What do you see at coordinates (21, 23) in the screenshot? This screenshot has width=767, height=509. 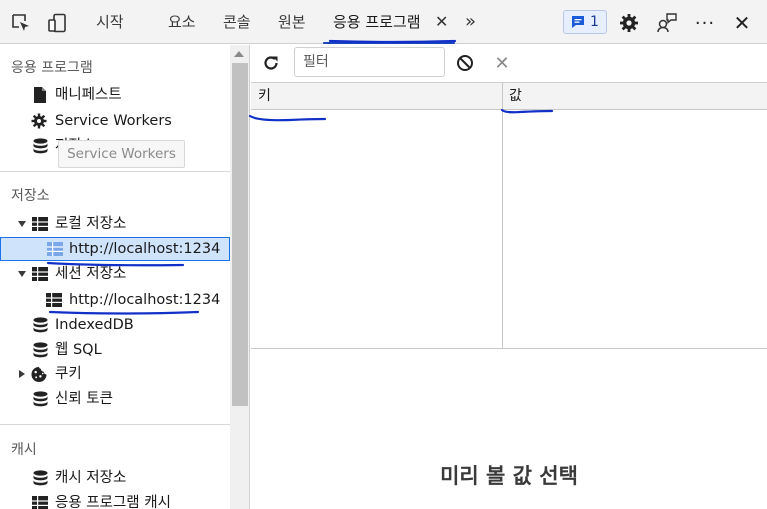 I see `inspect-element-icon` at bounding box center [21, 23].